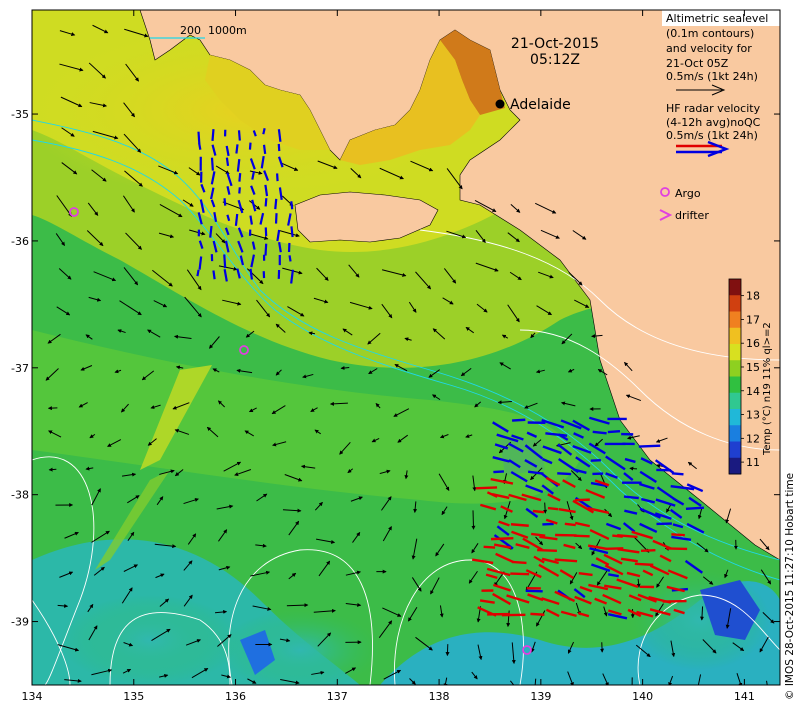  Describe the element at coordinates (753, 462) in the screenshot. I see `colorbar-tick-label: 11` at that location.